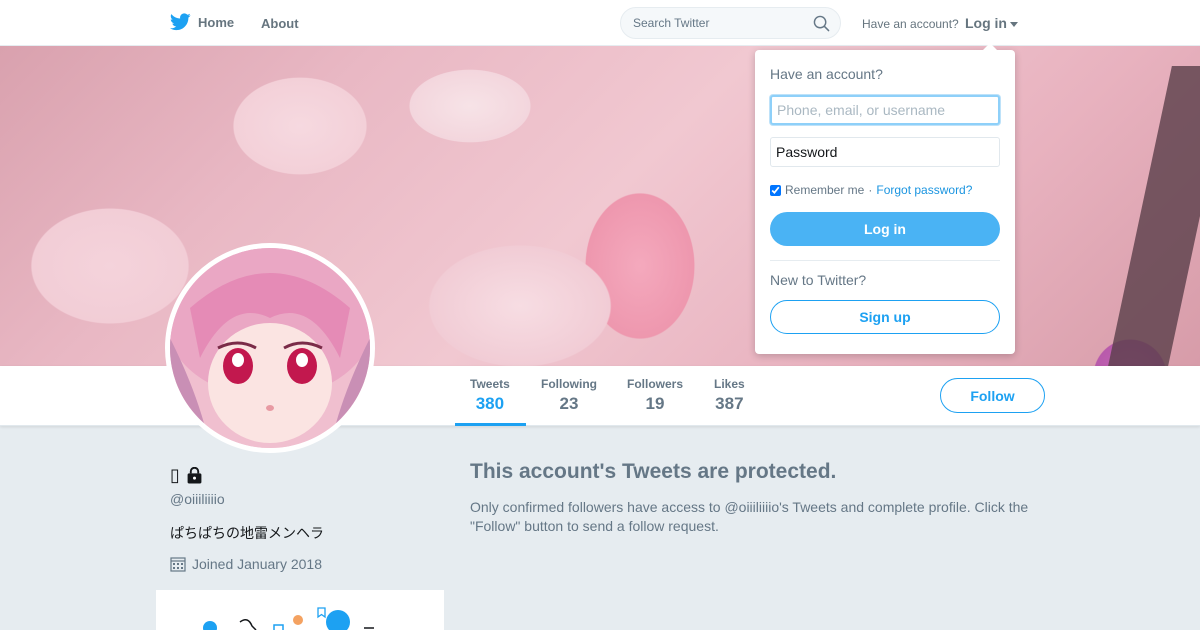 Image resolution: width=1200 pixels, height=630 pixels. I want to click on top-navigation-bar: Home About Have an account? Log in, so click(600, 23).